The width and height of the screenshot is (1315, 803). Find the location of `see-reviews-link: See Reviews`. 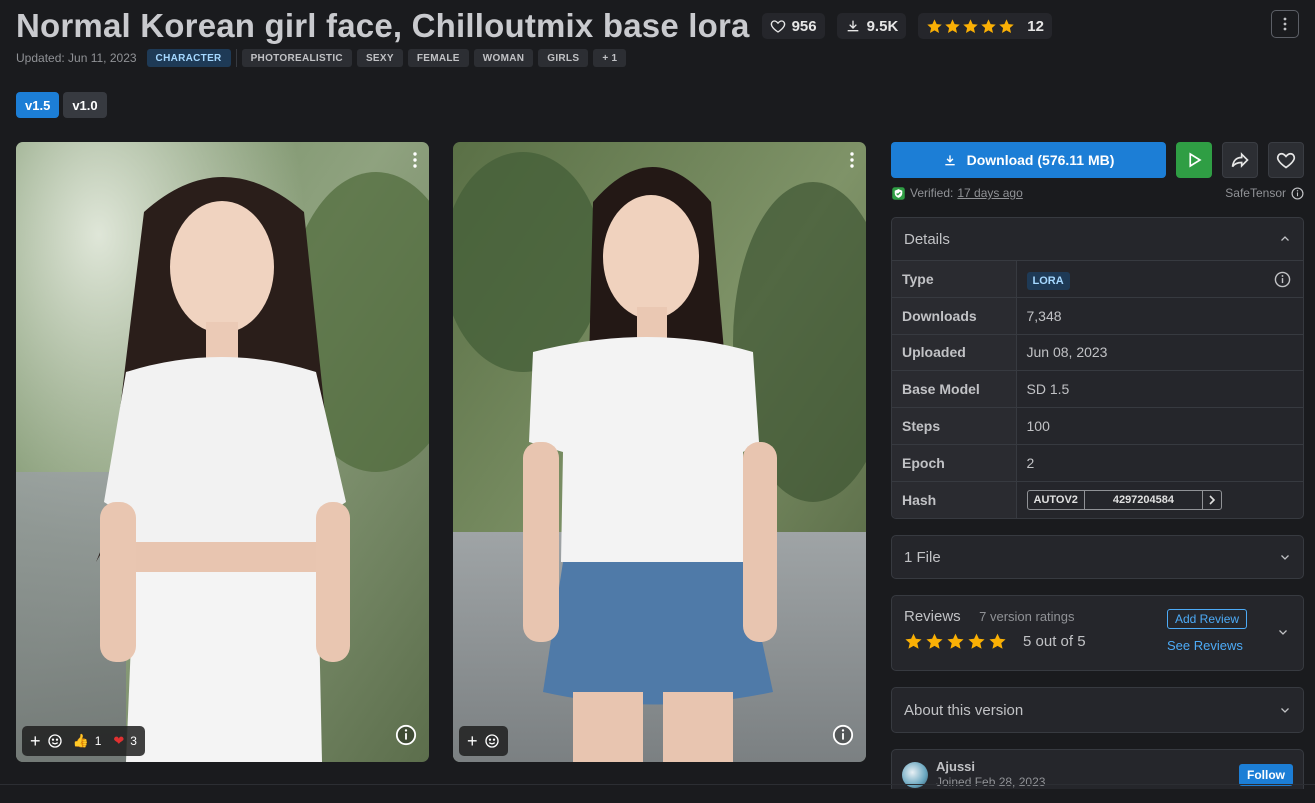

see-reviews-link: See Reviews is located at coordinates (1205, 645).